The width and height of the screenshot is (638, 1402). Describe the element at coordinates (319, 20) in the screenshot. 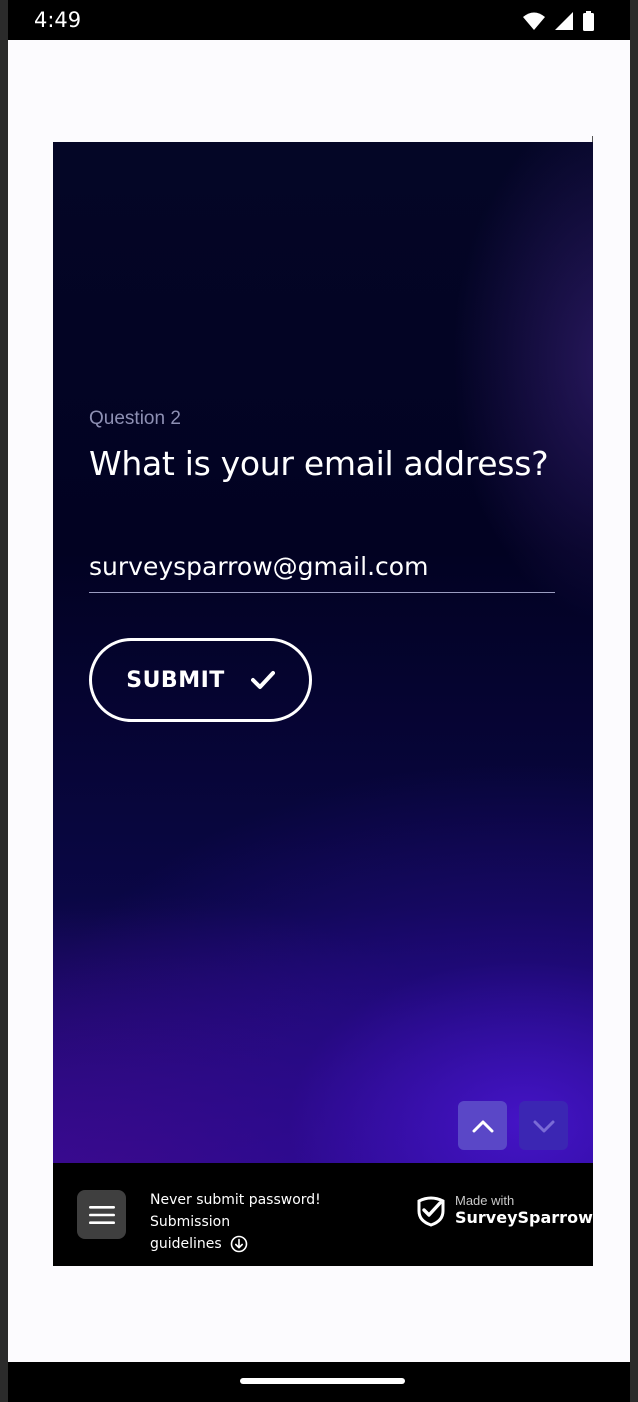

I see `status-bar: 4:49` at that location.